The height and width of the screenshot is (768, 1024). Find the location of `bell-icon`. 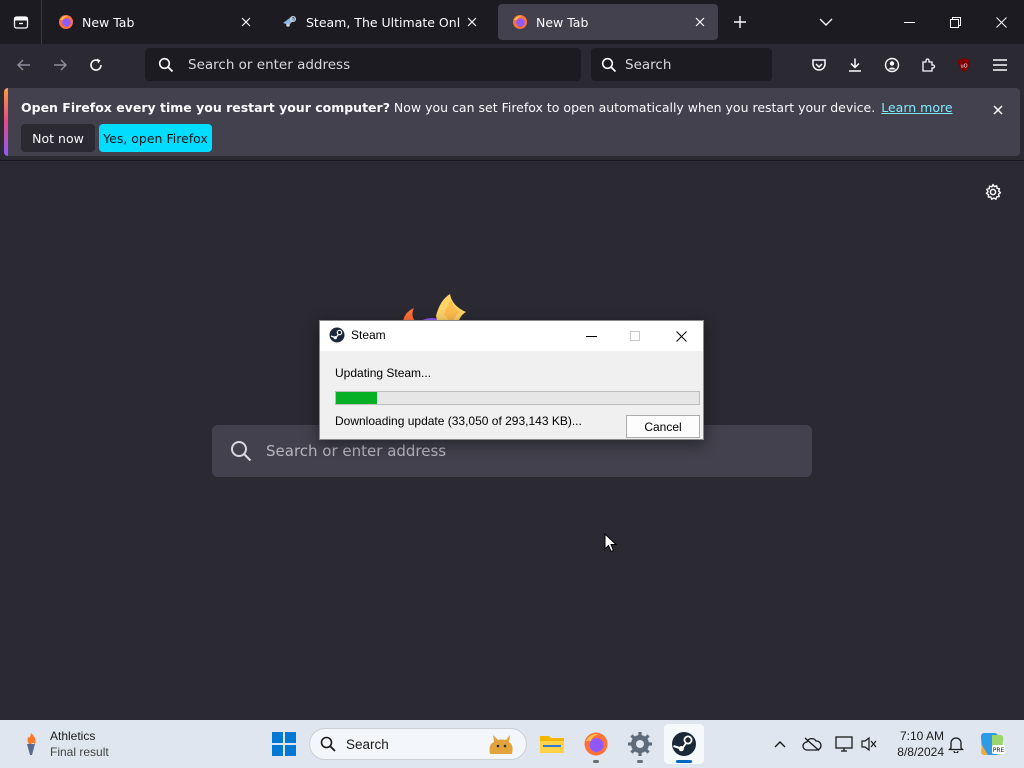

bell-icon is located at coordinates (956, 745).